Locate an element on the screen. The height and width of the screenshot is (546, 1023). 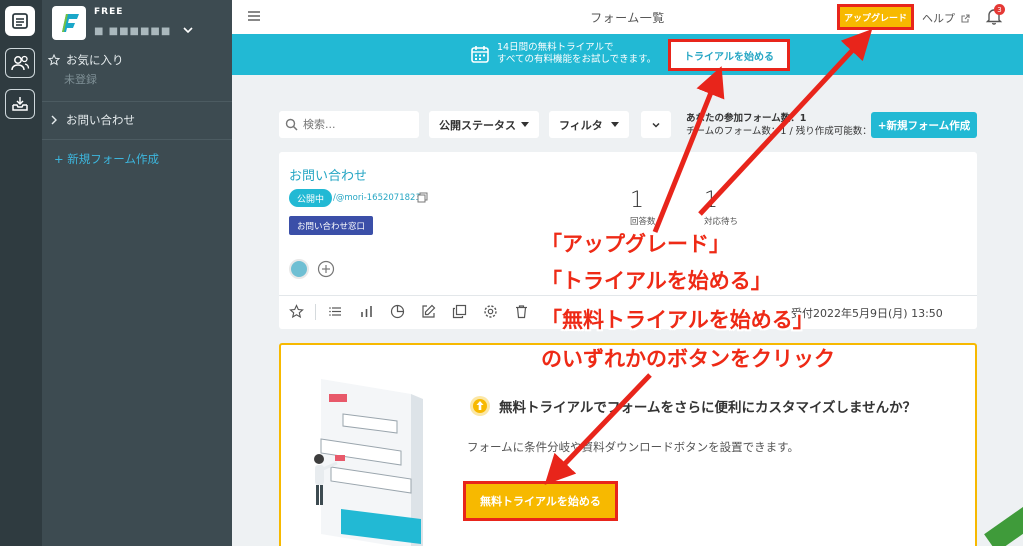
avatar is located at coordinates (299, 269).